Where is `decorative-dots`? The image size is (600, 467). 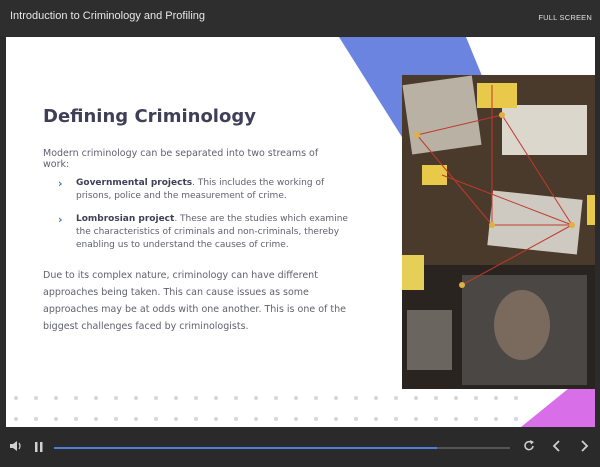
decorative-dots is located at coordinates (266, 408).